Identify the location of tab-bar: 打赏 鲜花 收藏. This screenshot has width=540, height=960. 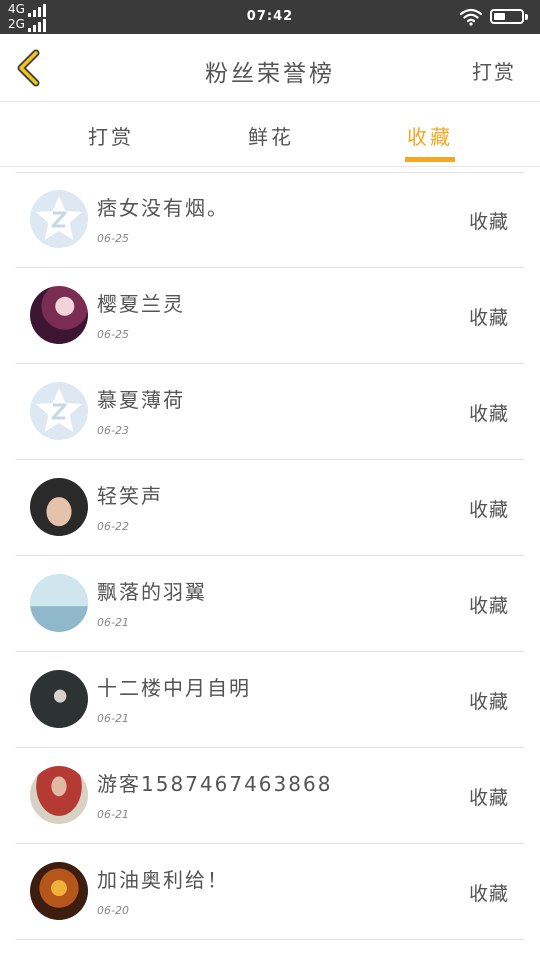
(270, 134).